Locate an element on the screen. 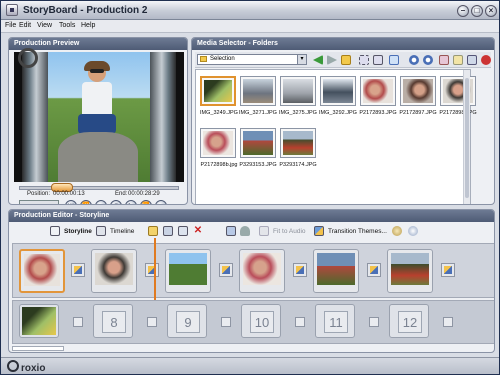  minimize-button: – is located at coordinates (463, 11).